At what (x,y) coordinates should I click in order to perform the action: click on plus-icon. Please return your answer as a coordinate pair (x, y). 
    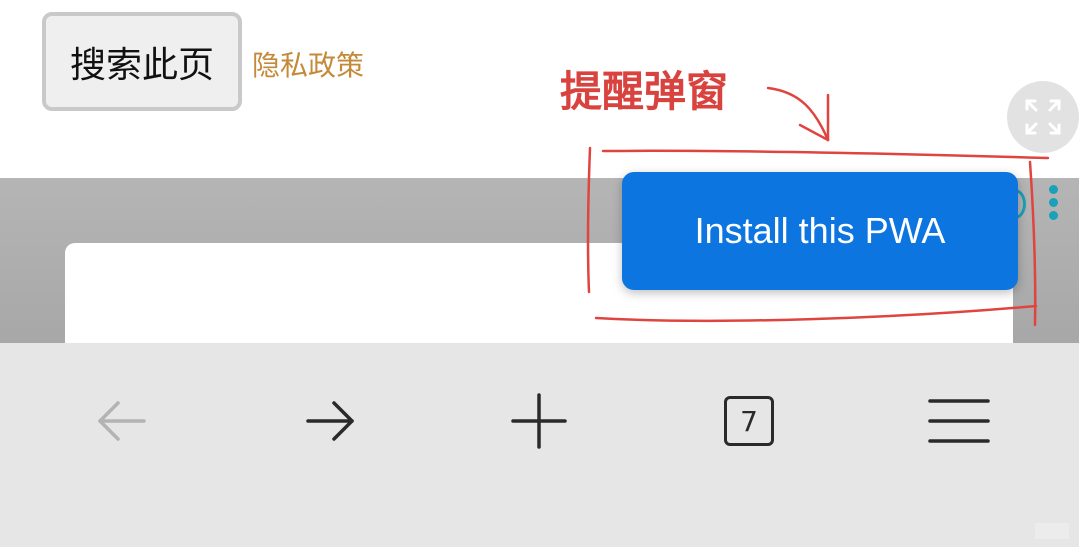
    Looking at the image, I should click on (539, 421).